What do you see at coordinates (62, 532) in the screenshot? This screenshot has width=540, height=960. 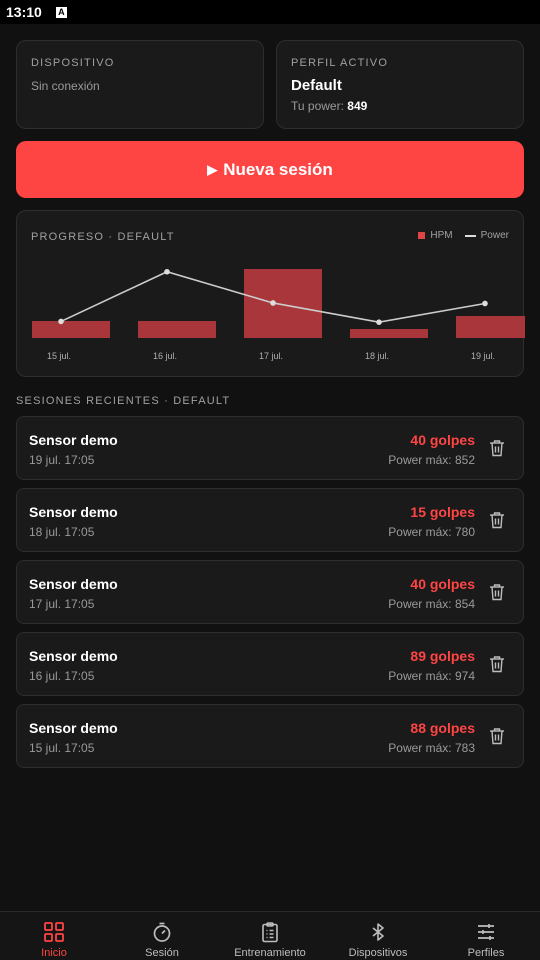 I see `session-date: 18 jul. 17:05` at bounding box center [62, 532].